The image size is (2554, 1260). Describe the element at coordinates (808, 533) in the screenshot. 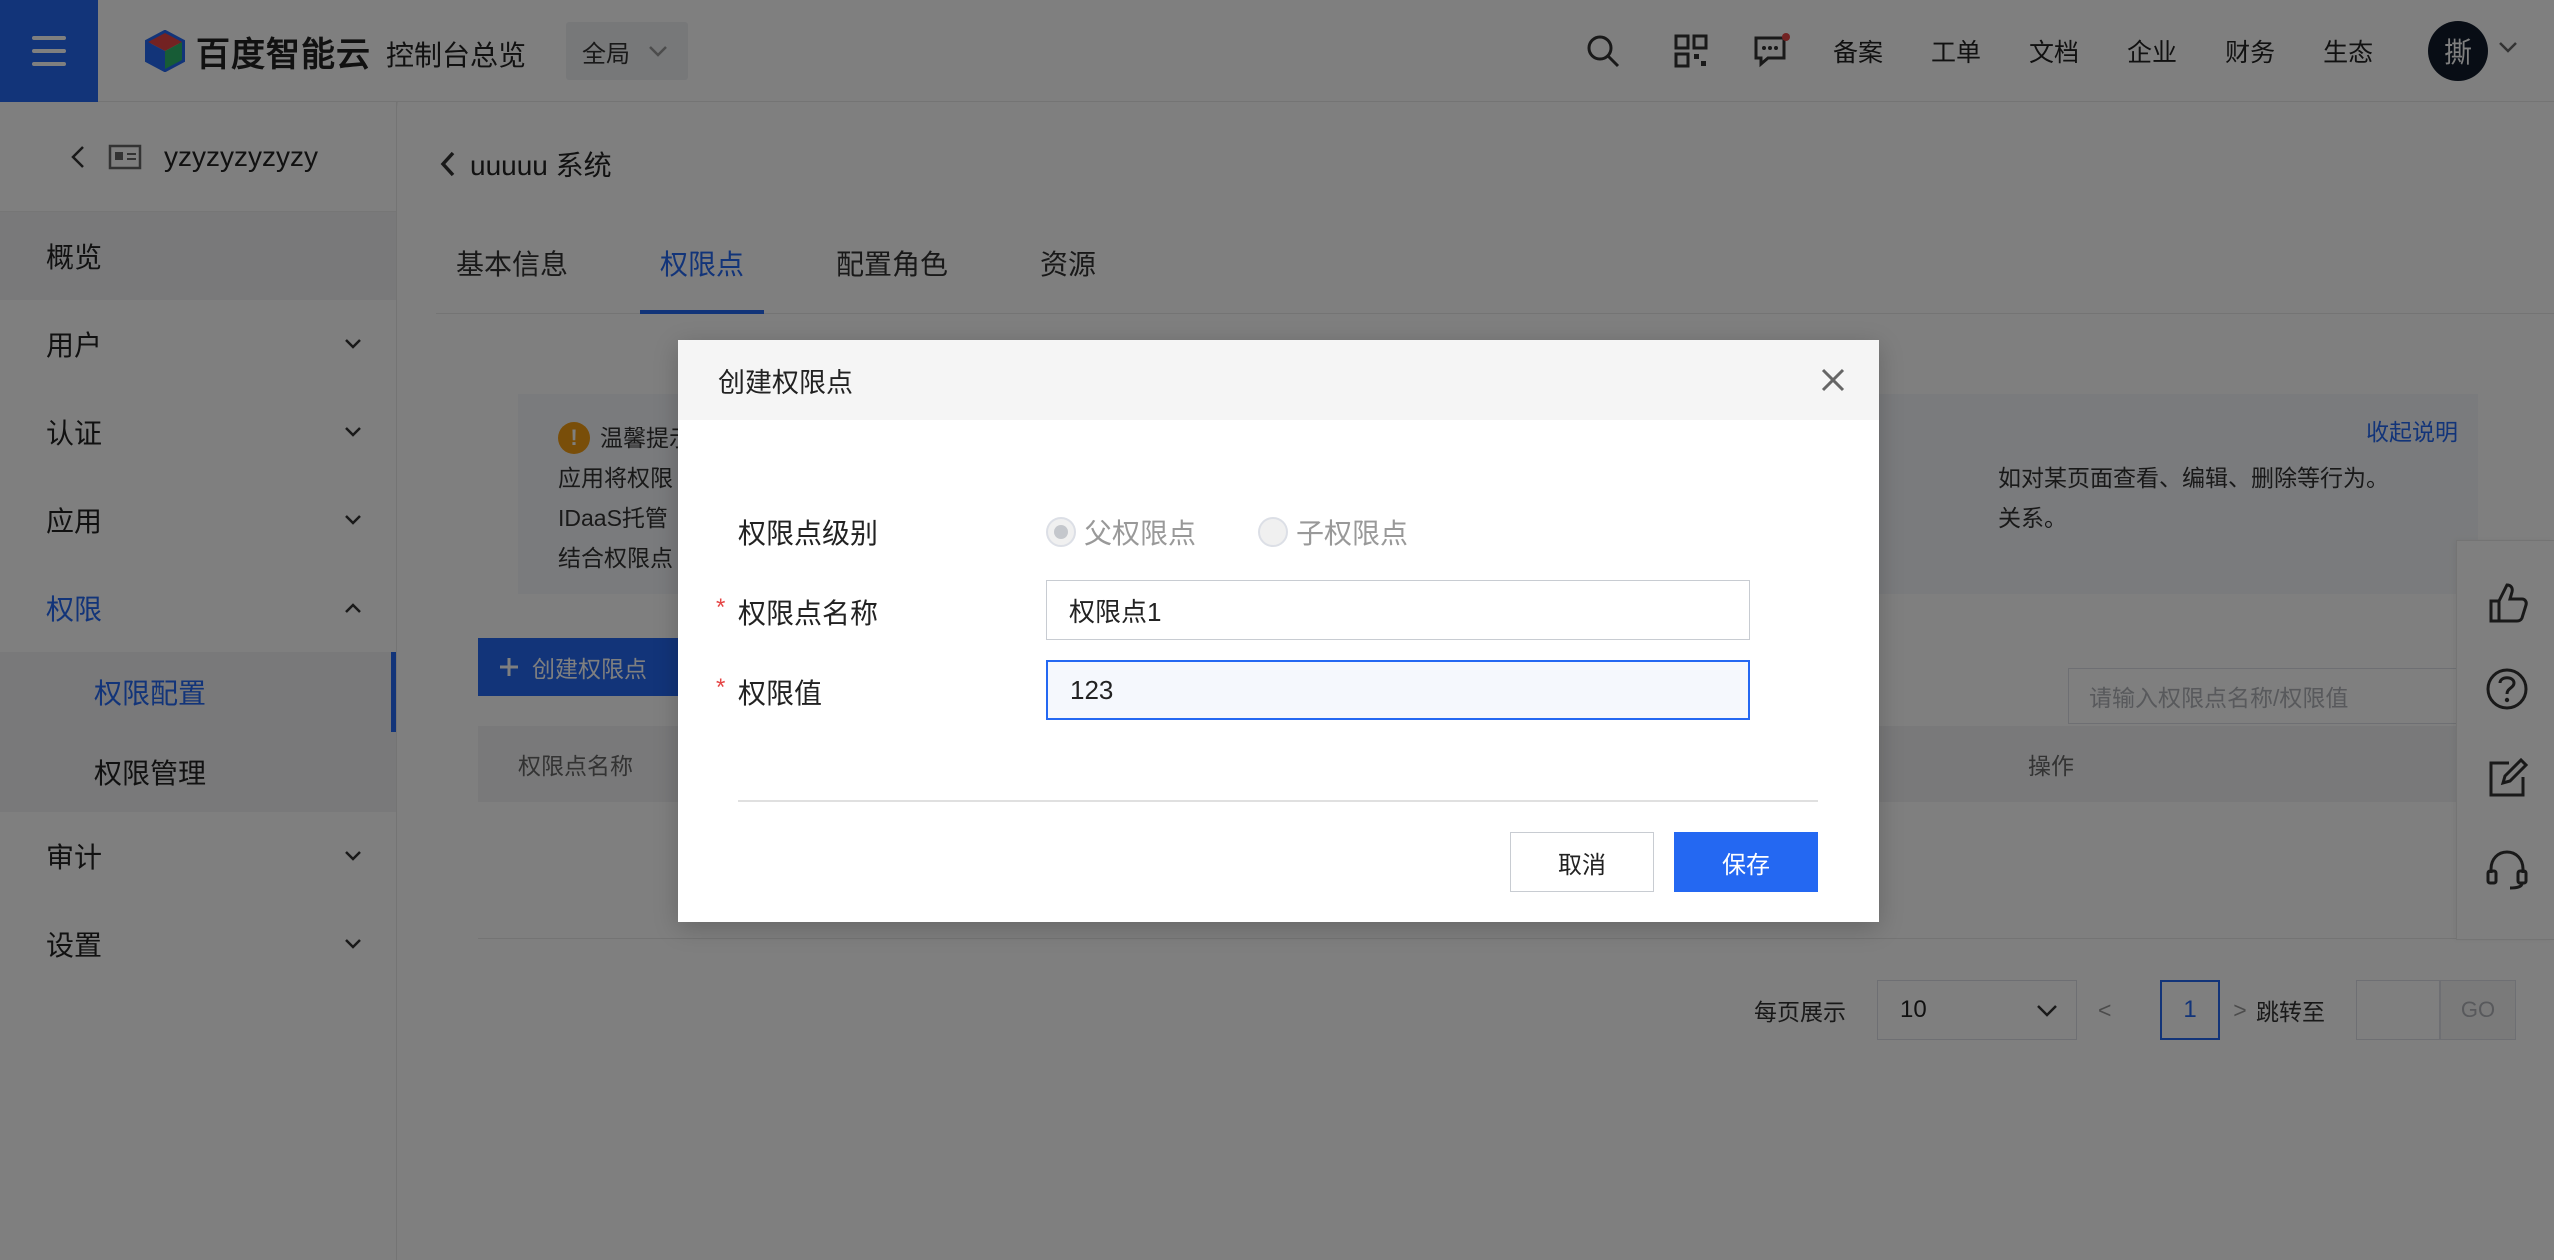

I see `level-label: 权限点级别` at that location.